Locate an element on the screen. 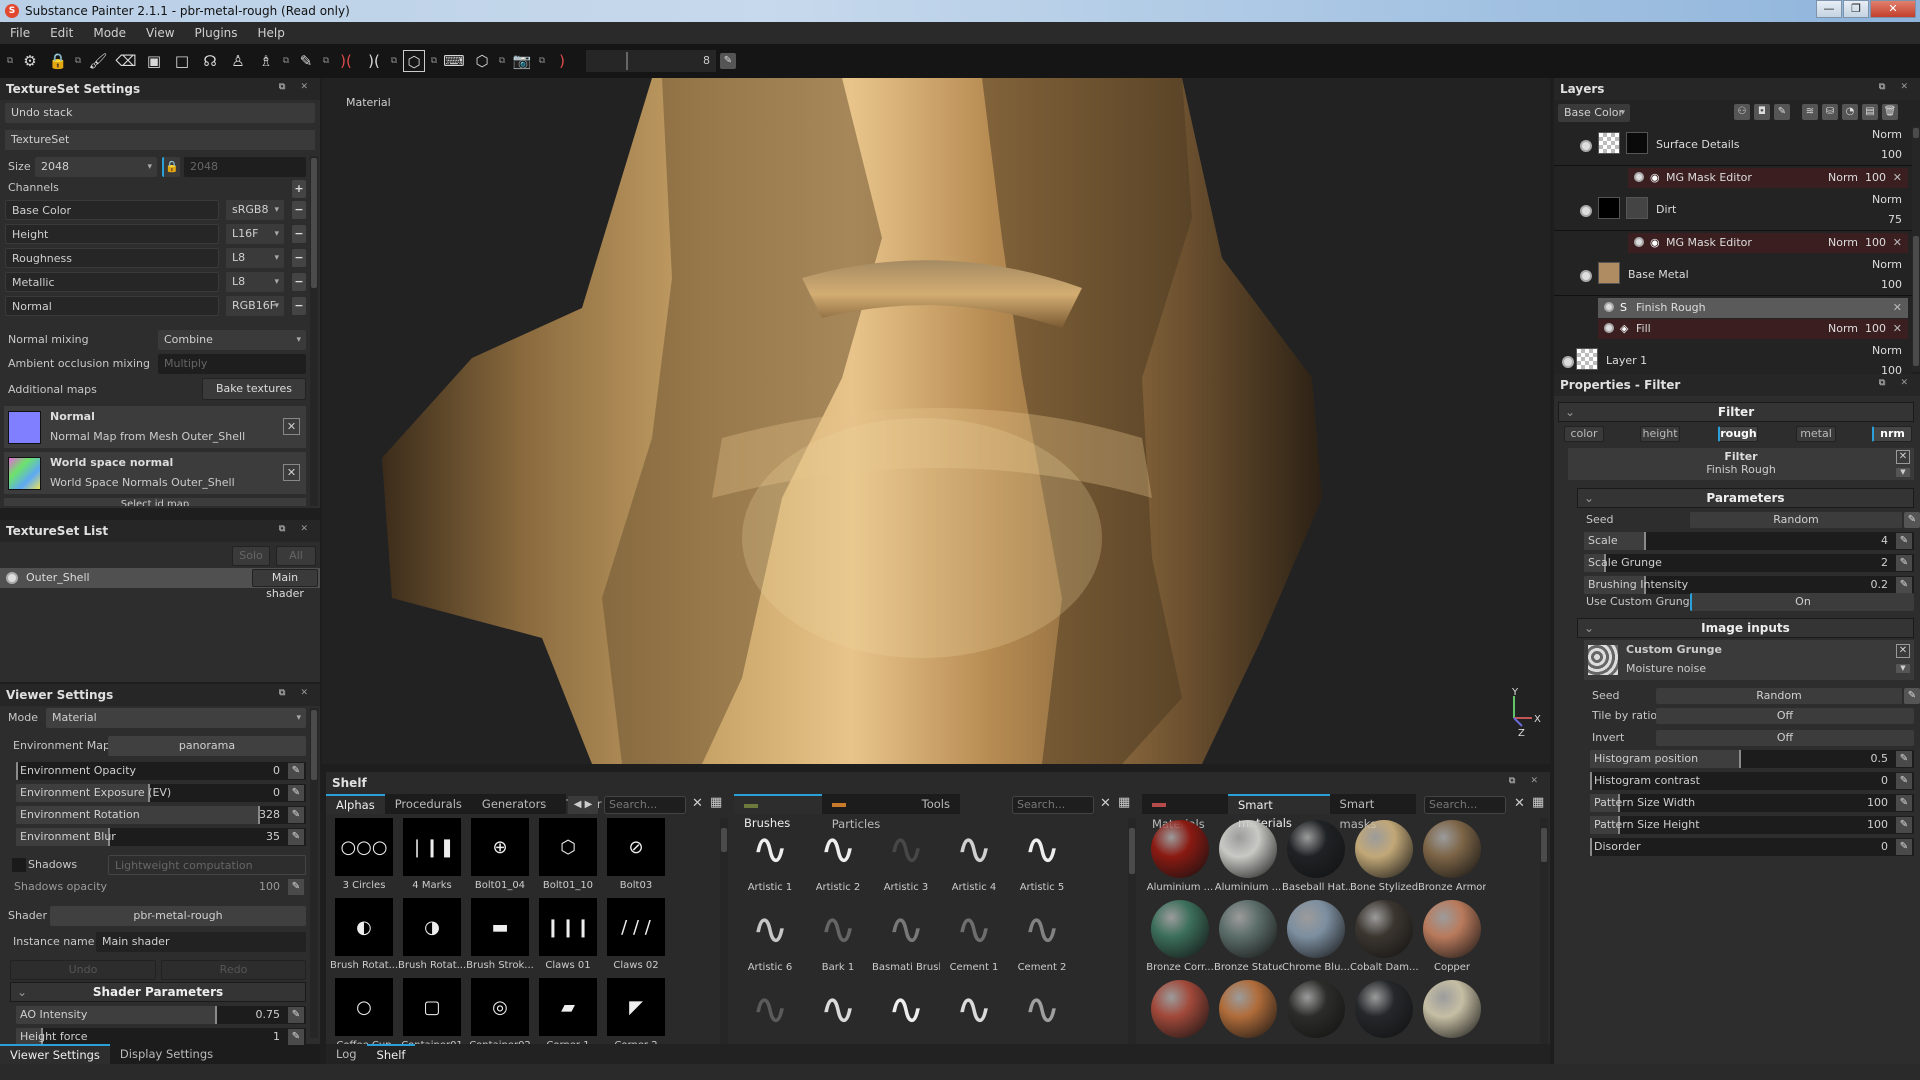 Image resolution: width=1920 pixels, height=1080 pixels. brush-item: ∿ Basmati Brush is located at coordinates (906, 938).